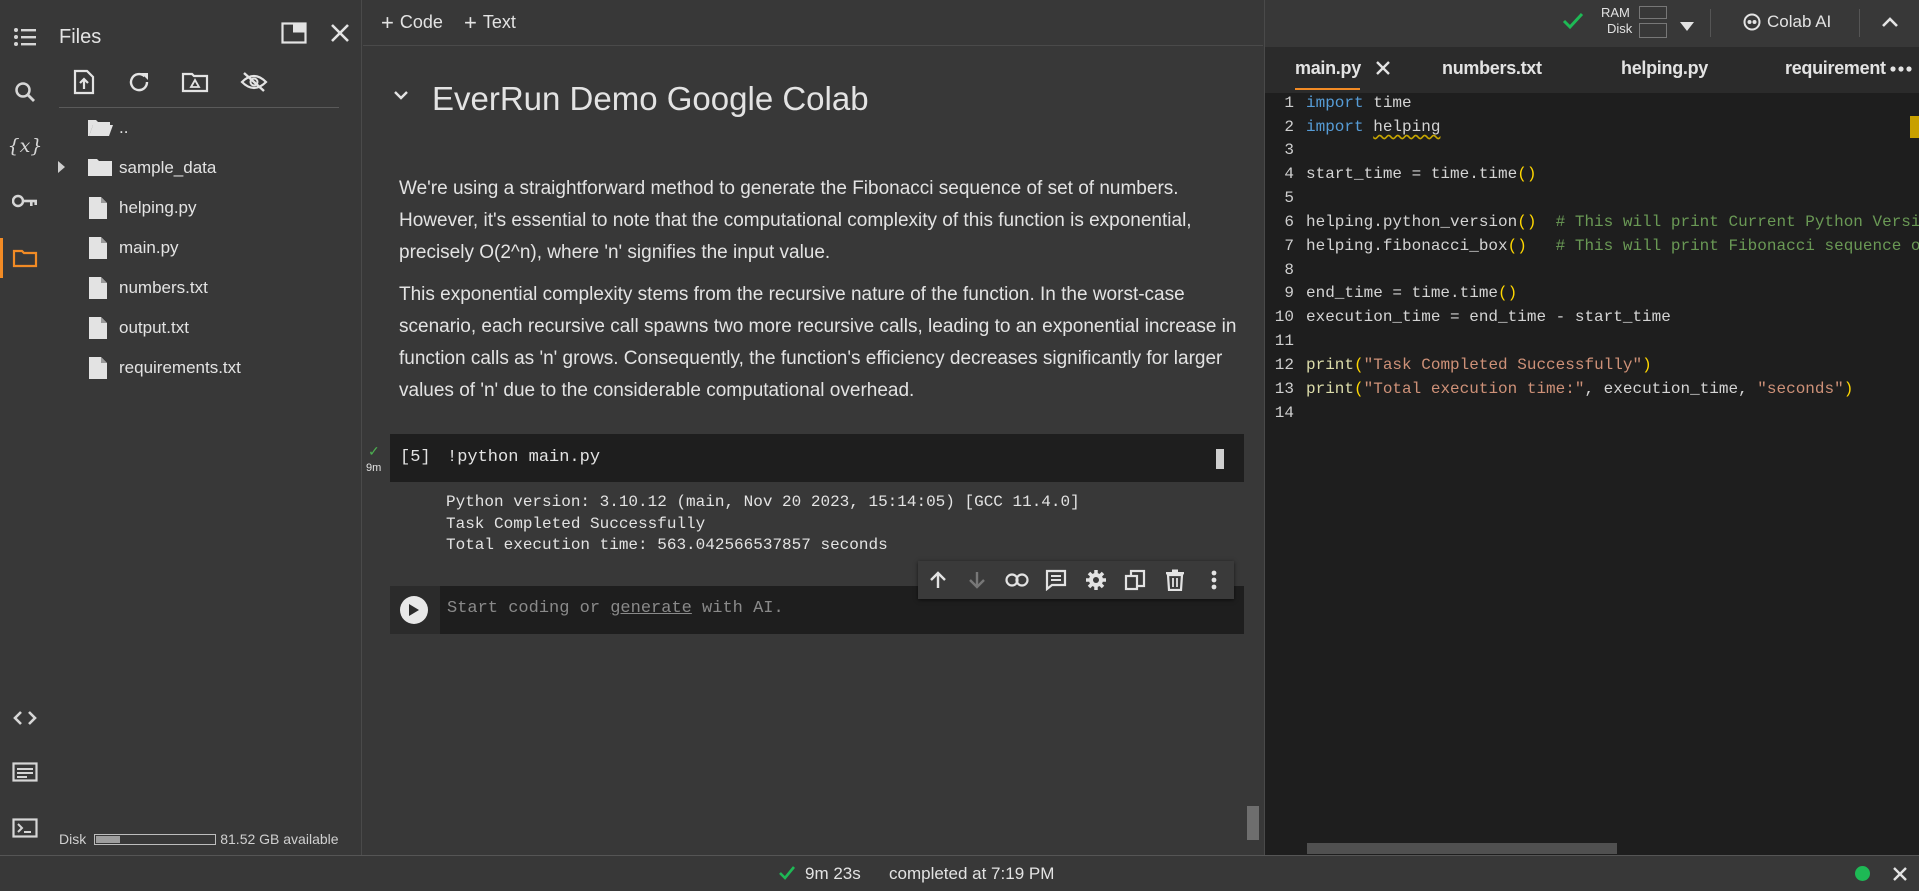 The image size is (1919, 891). I want to click on tab-requirements-txt: requirement, so click(1835, 68).